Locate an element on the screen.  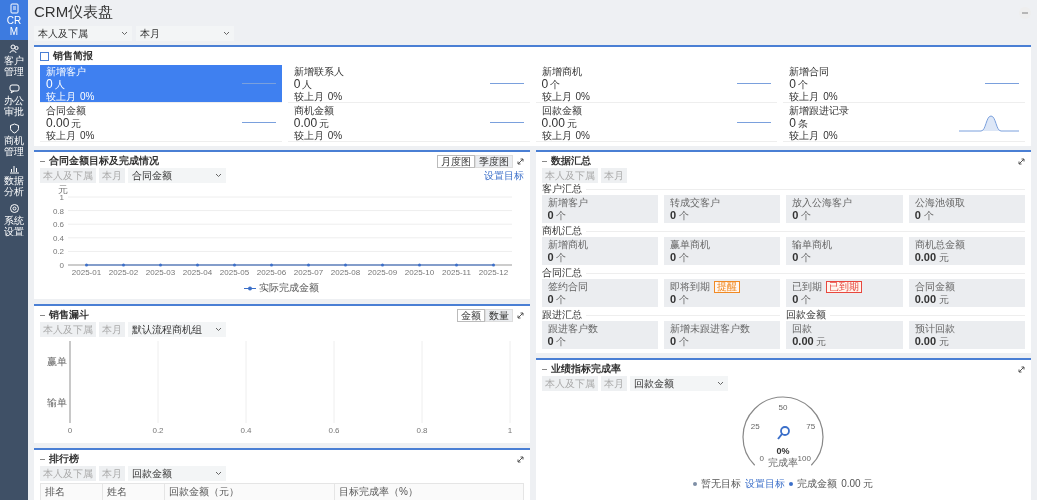
sidebar-item: 客户管理 is located at coordinates (14, 60).